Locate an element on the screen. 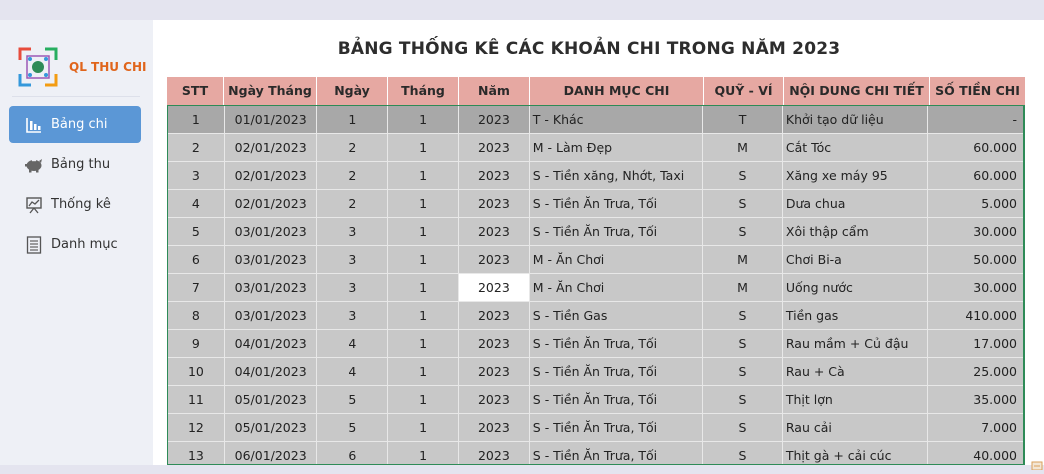 The width and height of the screenshot is (1044, 474). cell-noi-dung: Dưa chua is located at coordinates (855, 204).